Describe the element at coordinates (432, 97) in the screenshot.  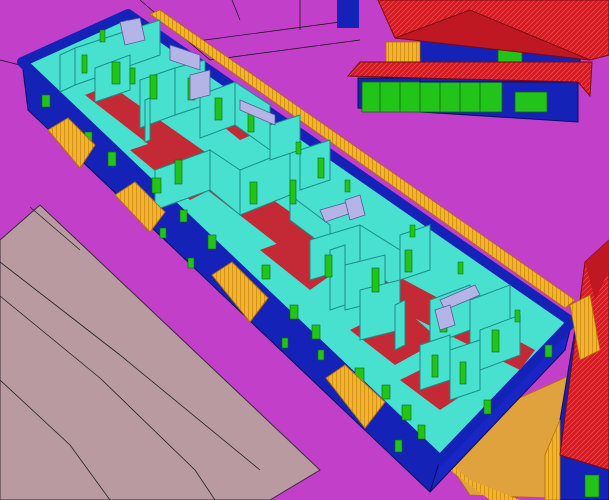
I see `house-glazing` at that location.